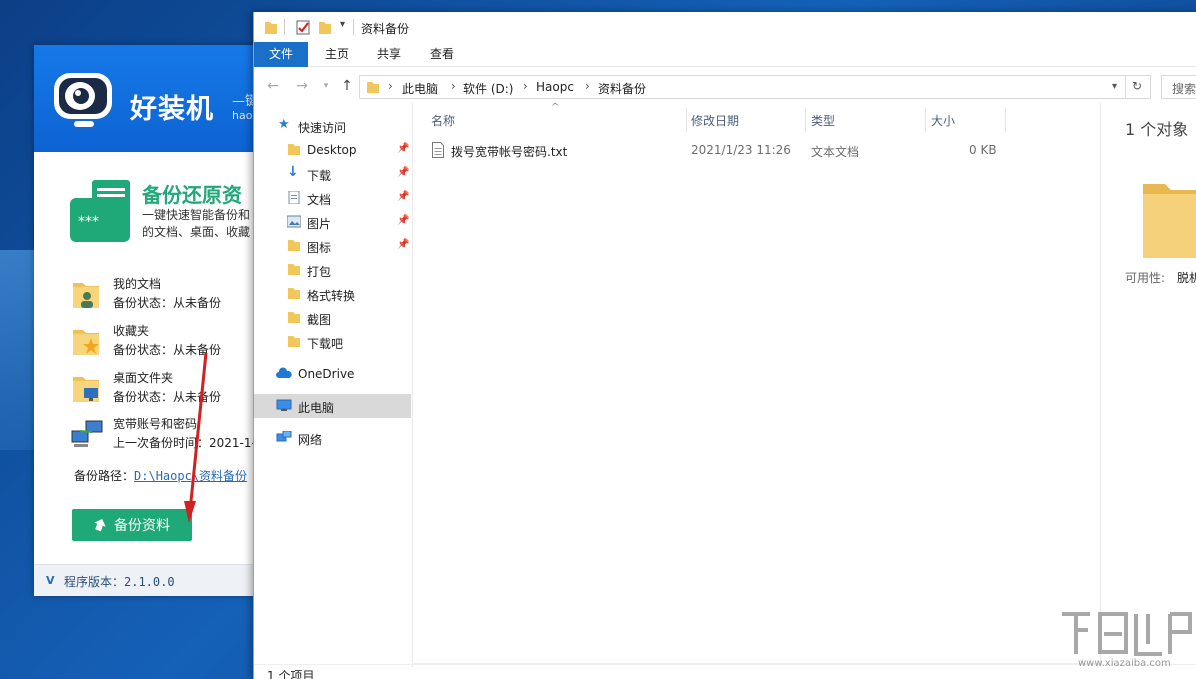  I want to click on nav-item-icons: 图标 📌, so click(332, 246).